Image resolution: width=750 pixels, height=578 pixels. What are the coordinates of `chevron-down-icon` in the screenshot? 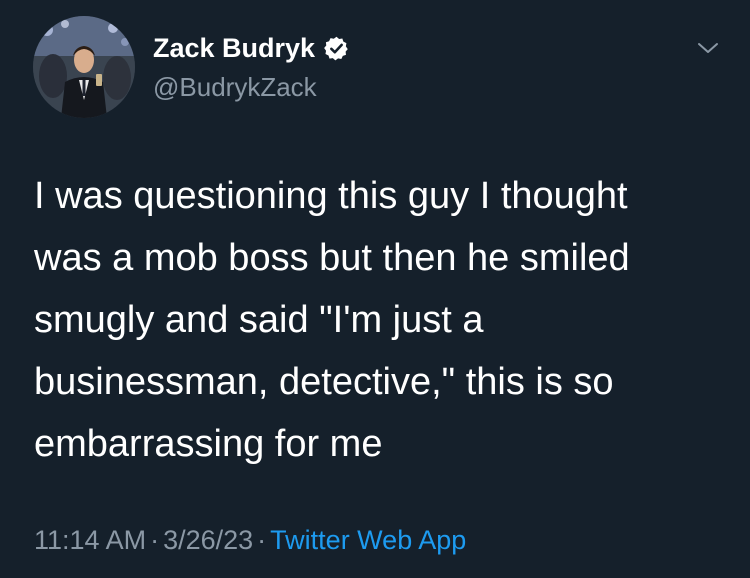 It's located at (708, 48).